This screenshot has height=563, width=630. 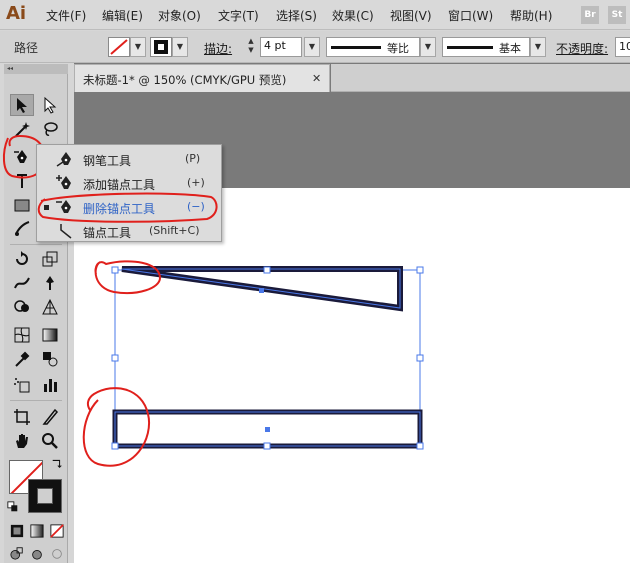 I want to click on opacity-input: 10, so click(x=622, y=47).